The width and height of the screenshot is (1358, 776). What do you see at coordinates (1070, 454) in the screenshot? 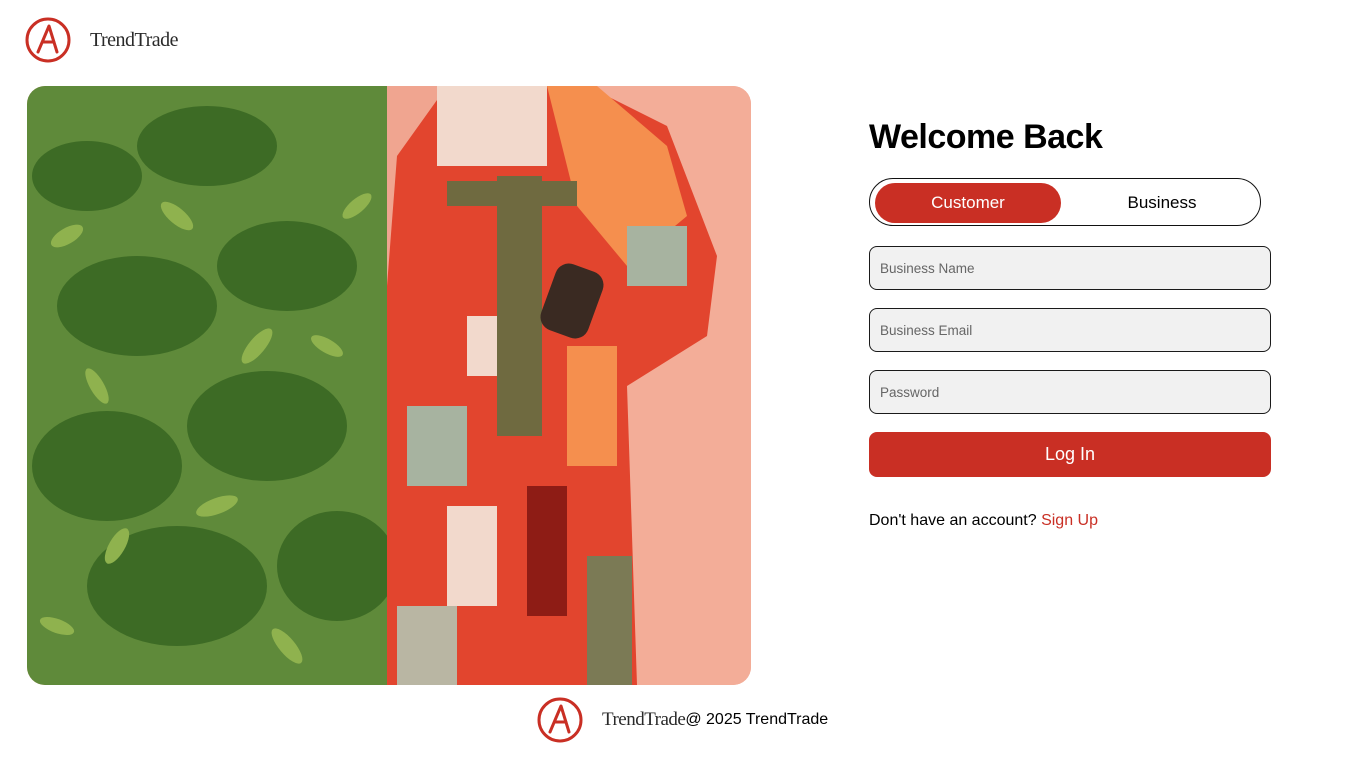
I see `login-button: Log In` at bounding box center [1070, 454].